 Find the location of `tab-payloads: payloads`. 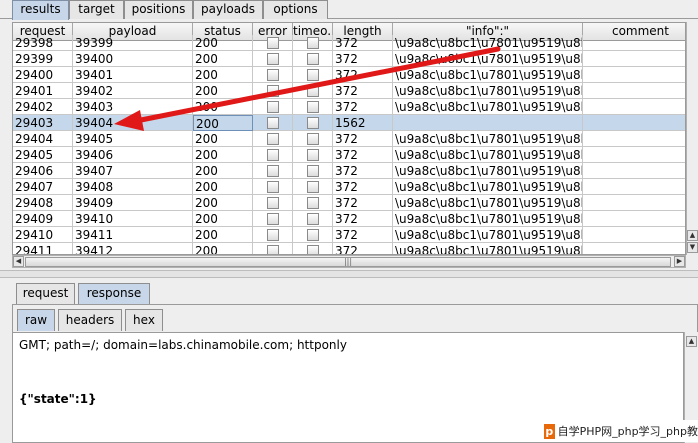

tab-payloads: payloads is located at coordinates (228, 9).